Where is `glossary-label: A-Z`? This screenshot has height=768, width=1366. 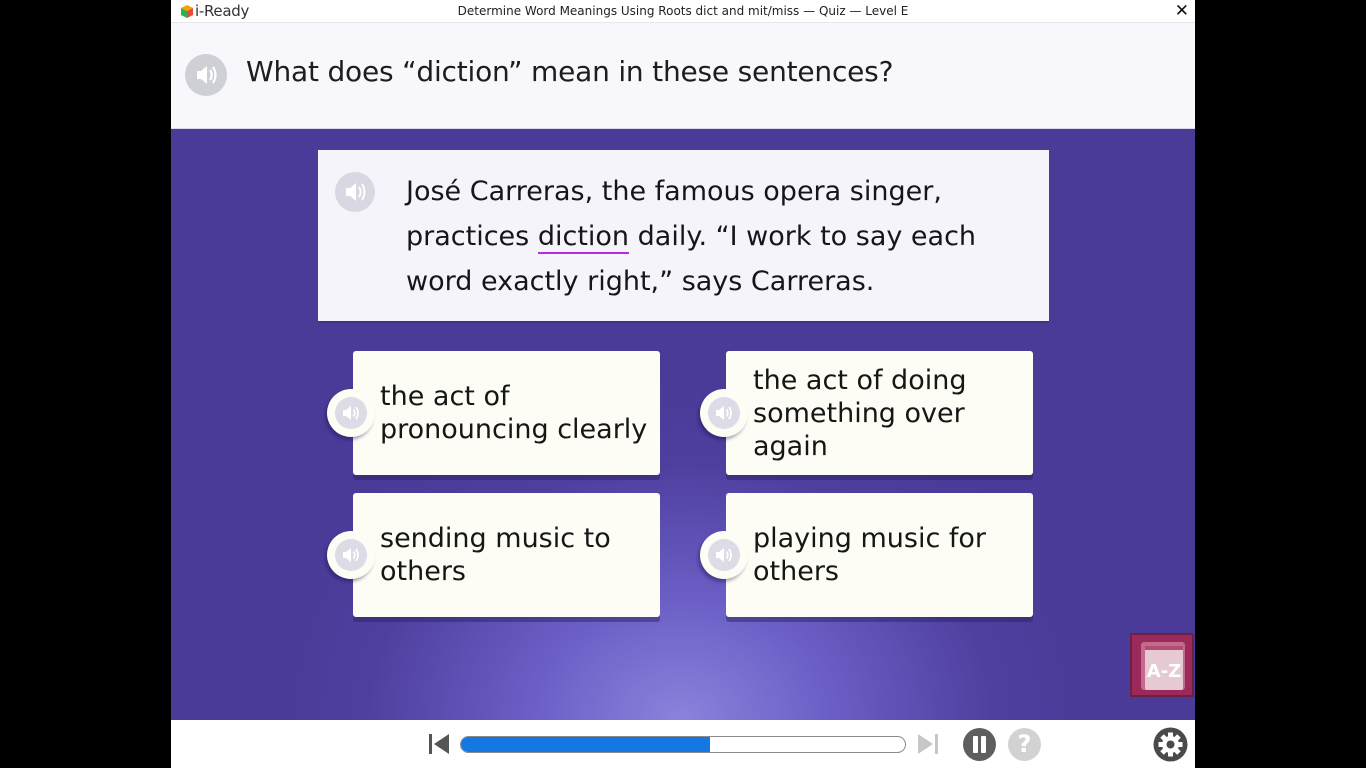 glossary-label: A-Z is located at coordinates (1164, 671).